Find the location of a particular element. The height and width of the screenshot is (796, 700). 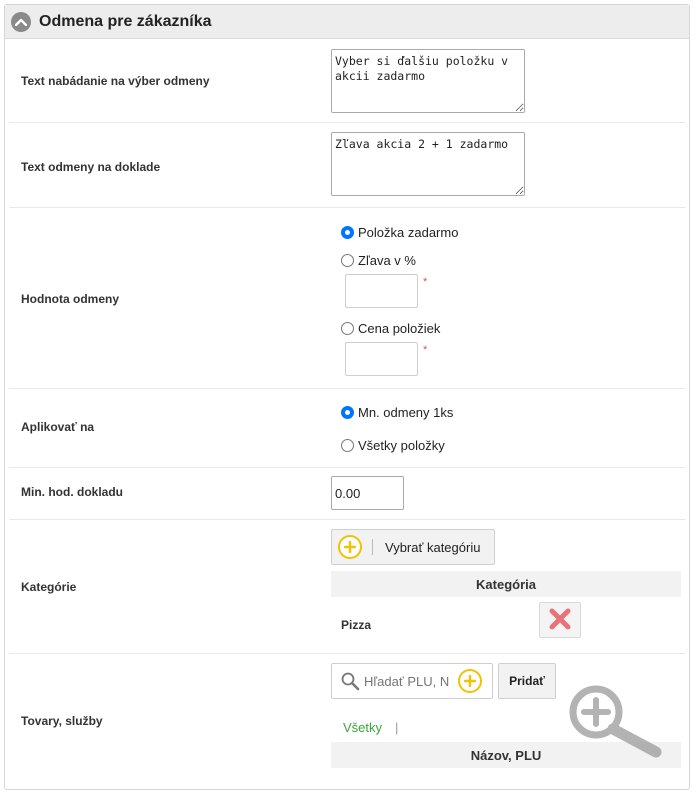

row-min-receipt: Min. hod. dokladu is located at coordinates (347, 494).